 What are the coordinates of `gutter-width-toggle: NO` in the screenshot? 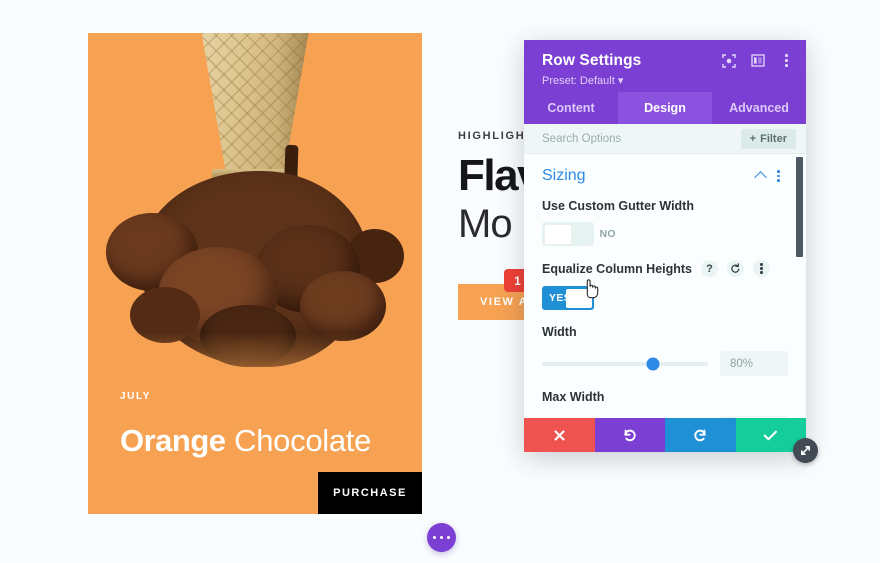 It's located at (579, 234).